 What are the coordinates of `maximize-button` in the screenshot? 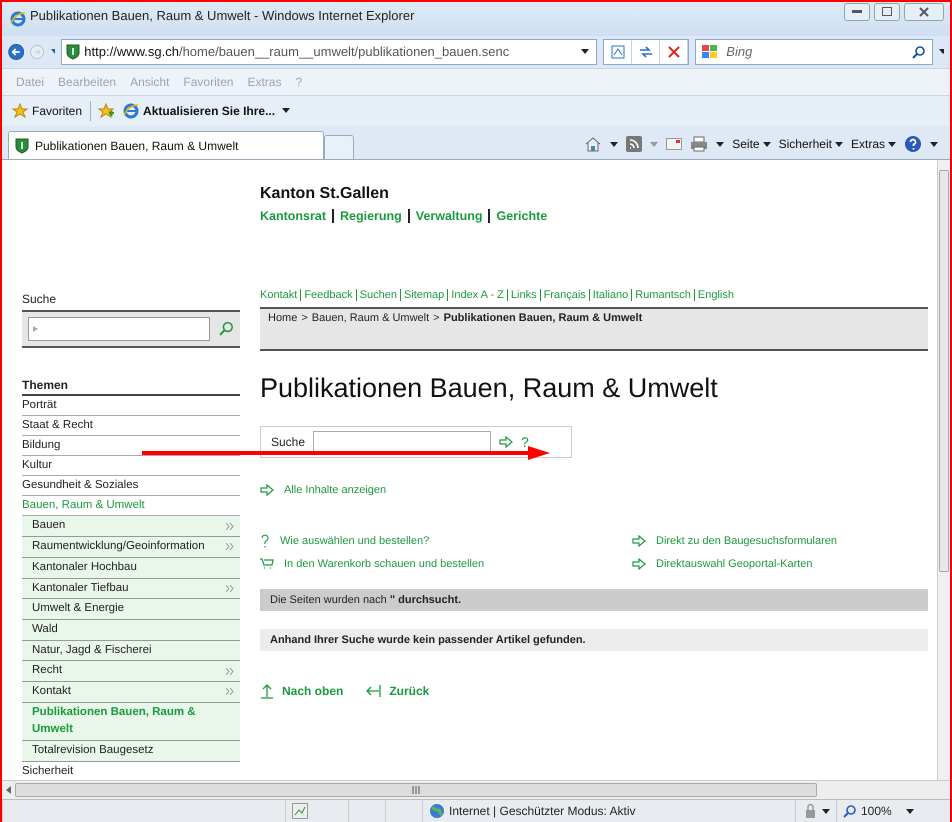 It's located at (887, 11).